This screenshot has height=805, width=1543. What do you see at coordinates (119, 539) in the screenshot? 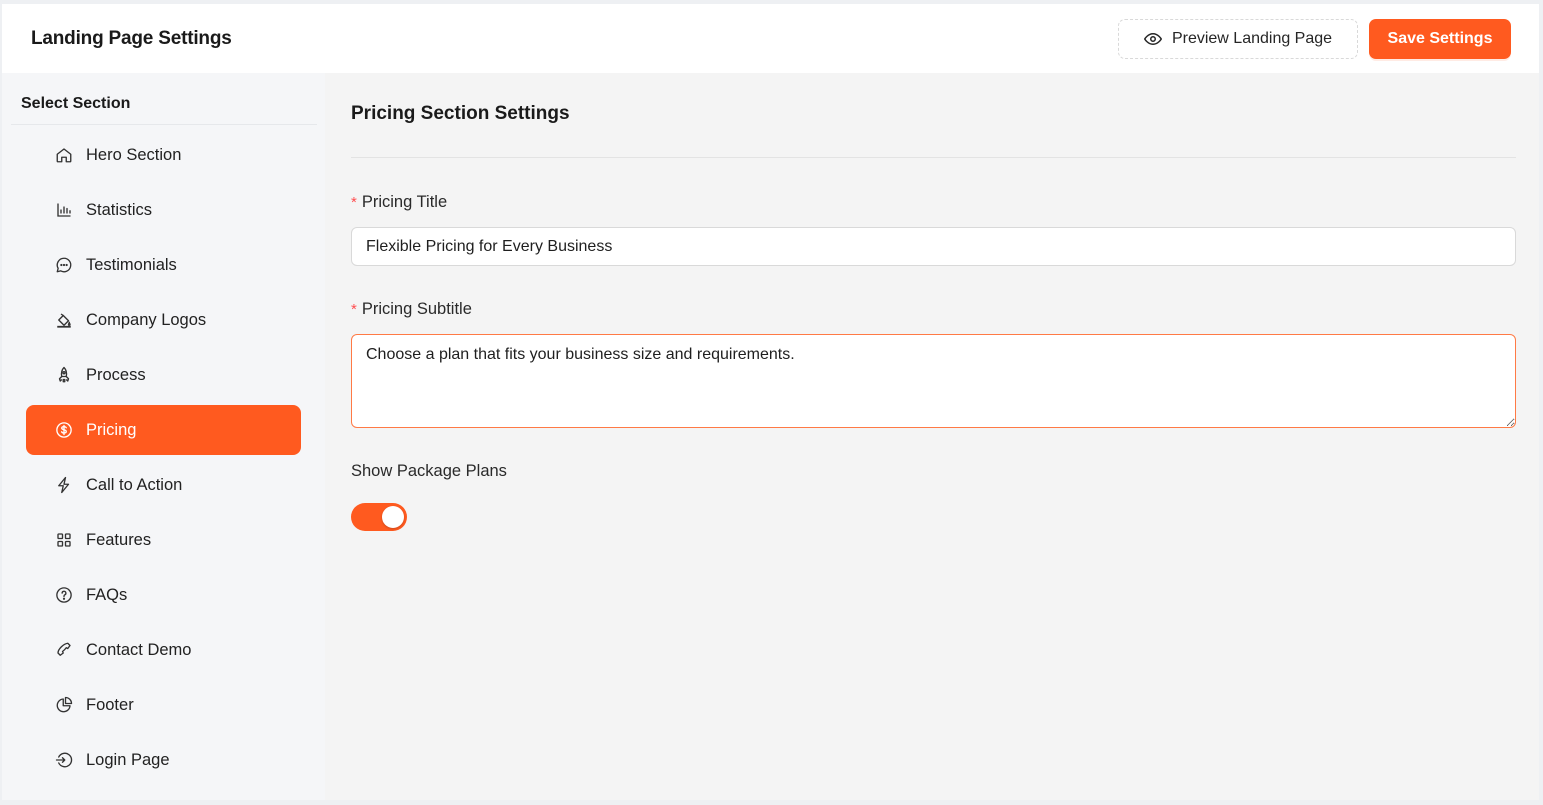
I see `sidebar-item-label: Features` at bounding box center [119, 539].